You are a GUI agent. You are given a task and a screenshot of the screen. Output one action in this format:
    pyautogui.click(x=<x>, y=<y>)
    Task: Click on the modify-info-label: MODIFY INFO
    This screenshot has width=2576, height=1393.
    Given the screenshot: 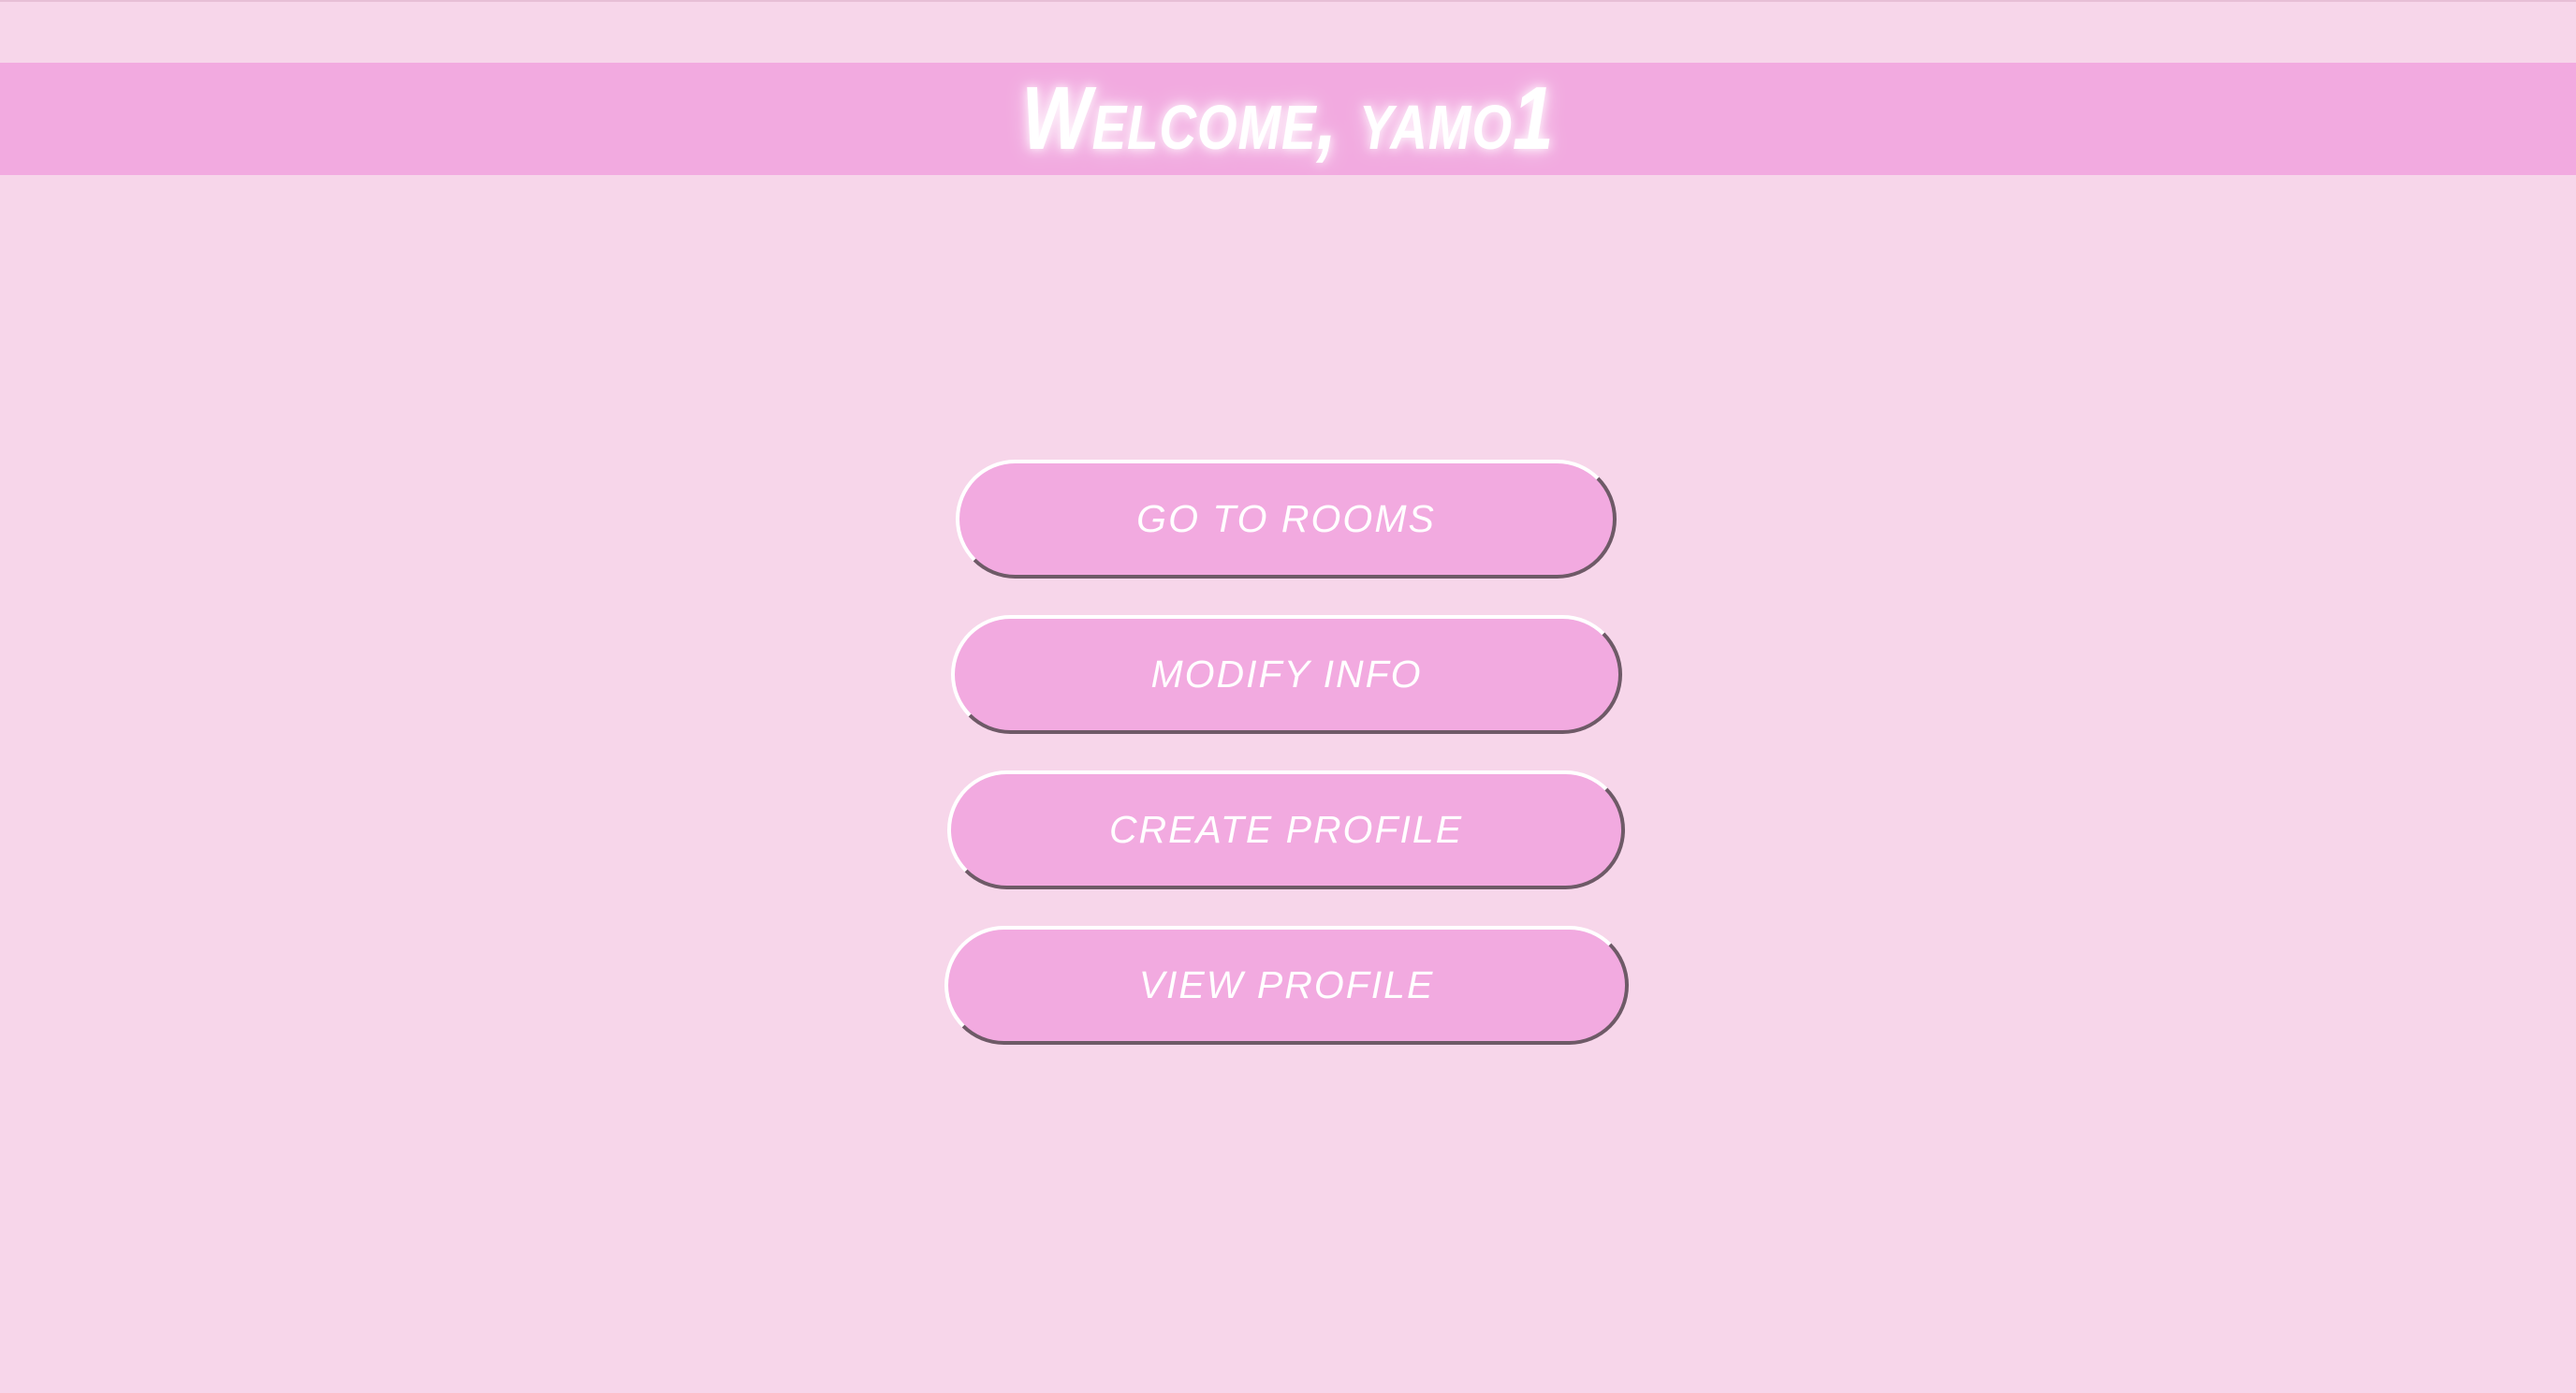 What is the action you would take?
    pyautogui.click(x=1286, y=675)
    